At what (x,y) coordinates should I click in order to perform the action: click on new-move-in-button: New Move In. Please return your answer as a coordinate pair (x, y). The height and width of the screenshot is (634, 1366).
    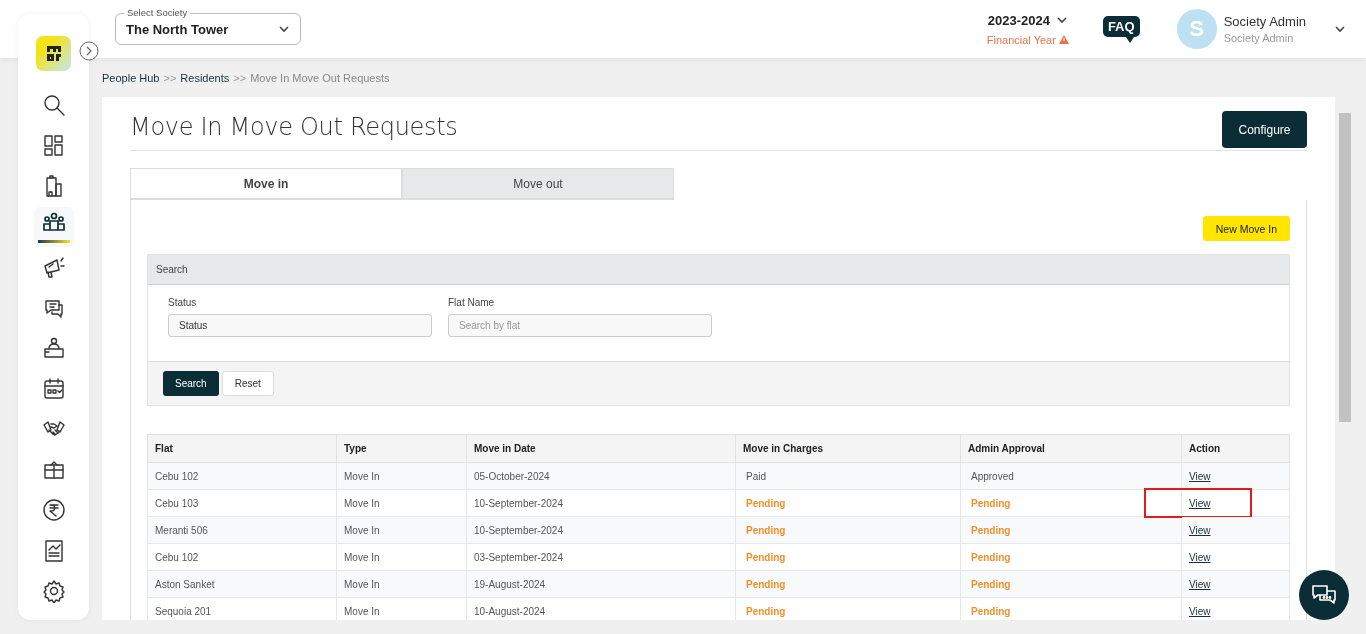
    Looking at the image, I should click on (1246, 228).